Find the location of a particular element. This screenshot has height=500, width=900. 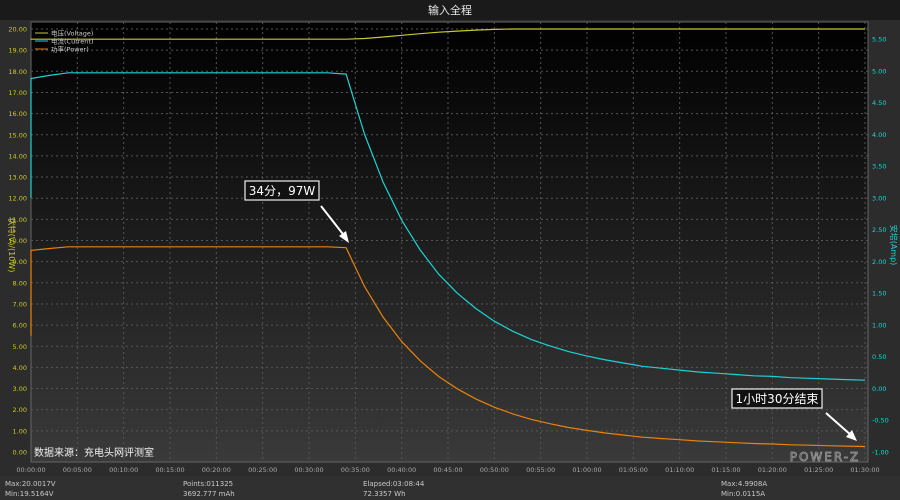

energy: 72.3357 Wh is located at coordinates (384, 494).